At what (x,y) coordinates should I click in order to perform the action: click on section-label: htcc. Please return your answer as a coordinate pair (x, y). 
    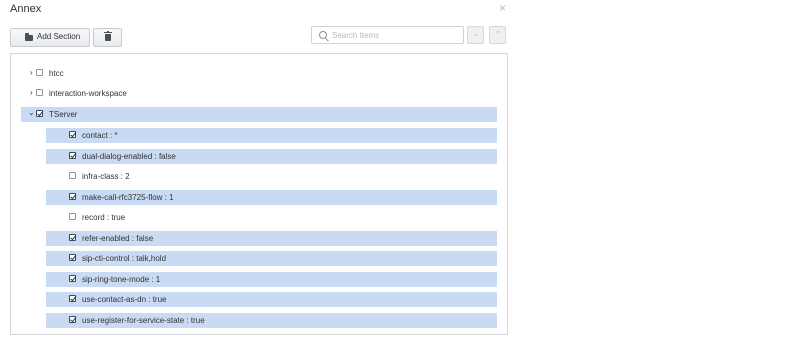
    Looking at the image, I should click on (56, 73).